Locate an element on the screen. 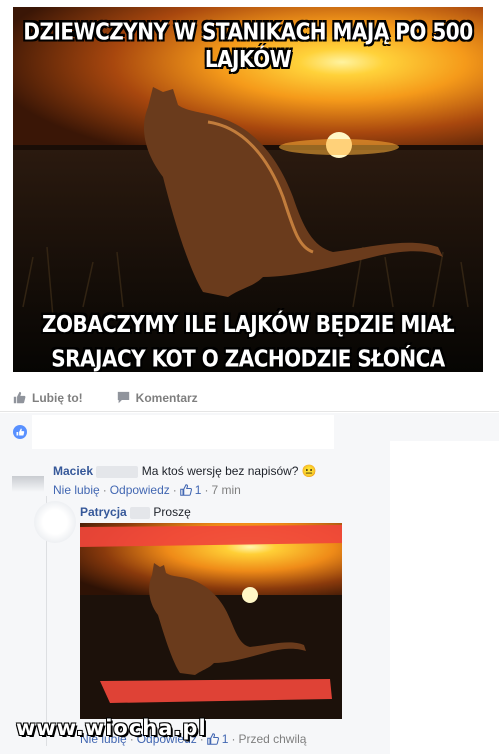 The image size is (499, 754). reply-text: Proszę is located at coordinates (172, 512).